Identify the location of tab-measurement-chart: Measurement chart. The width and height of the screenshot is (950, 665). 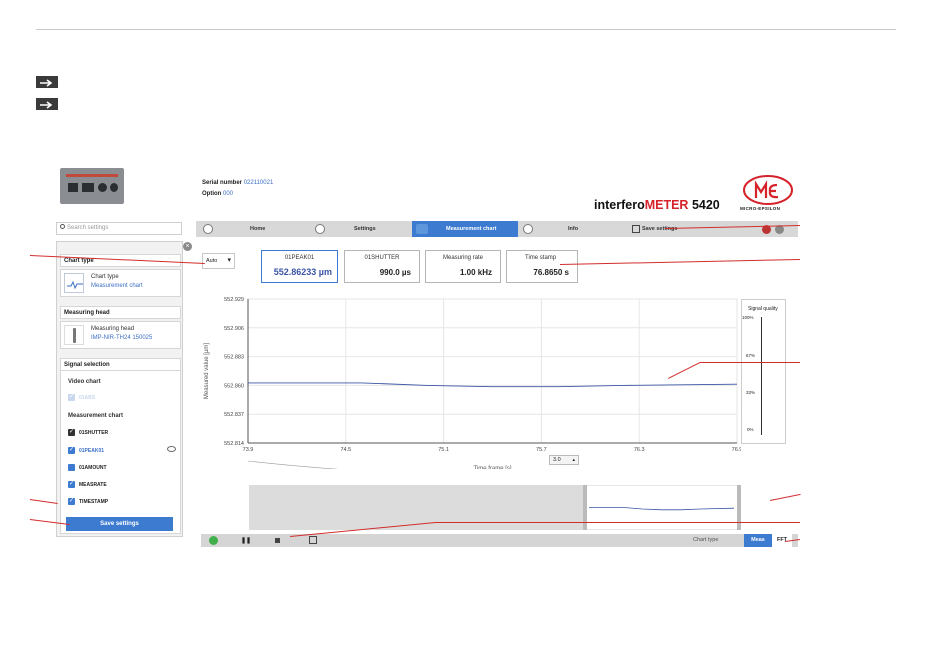
(465, 229).